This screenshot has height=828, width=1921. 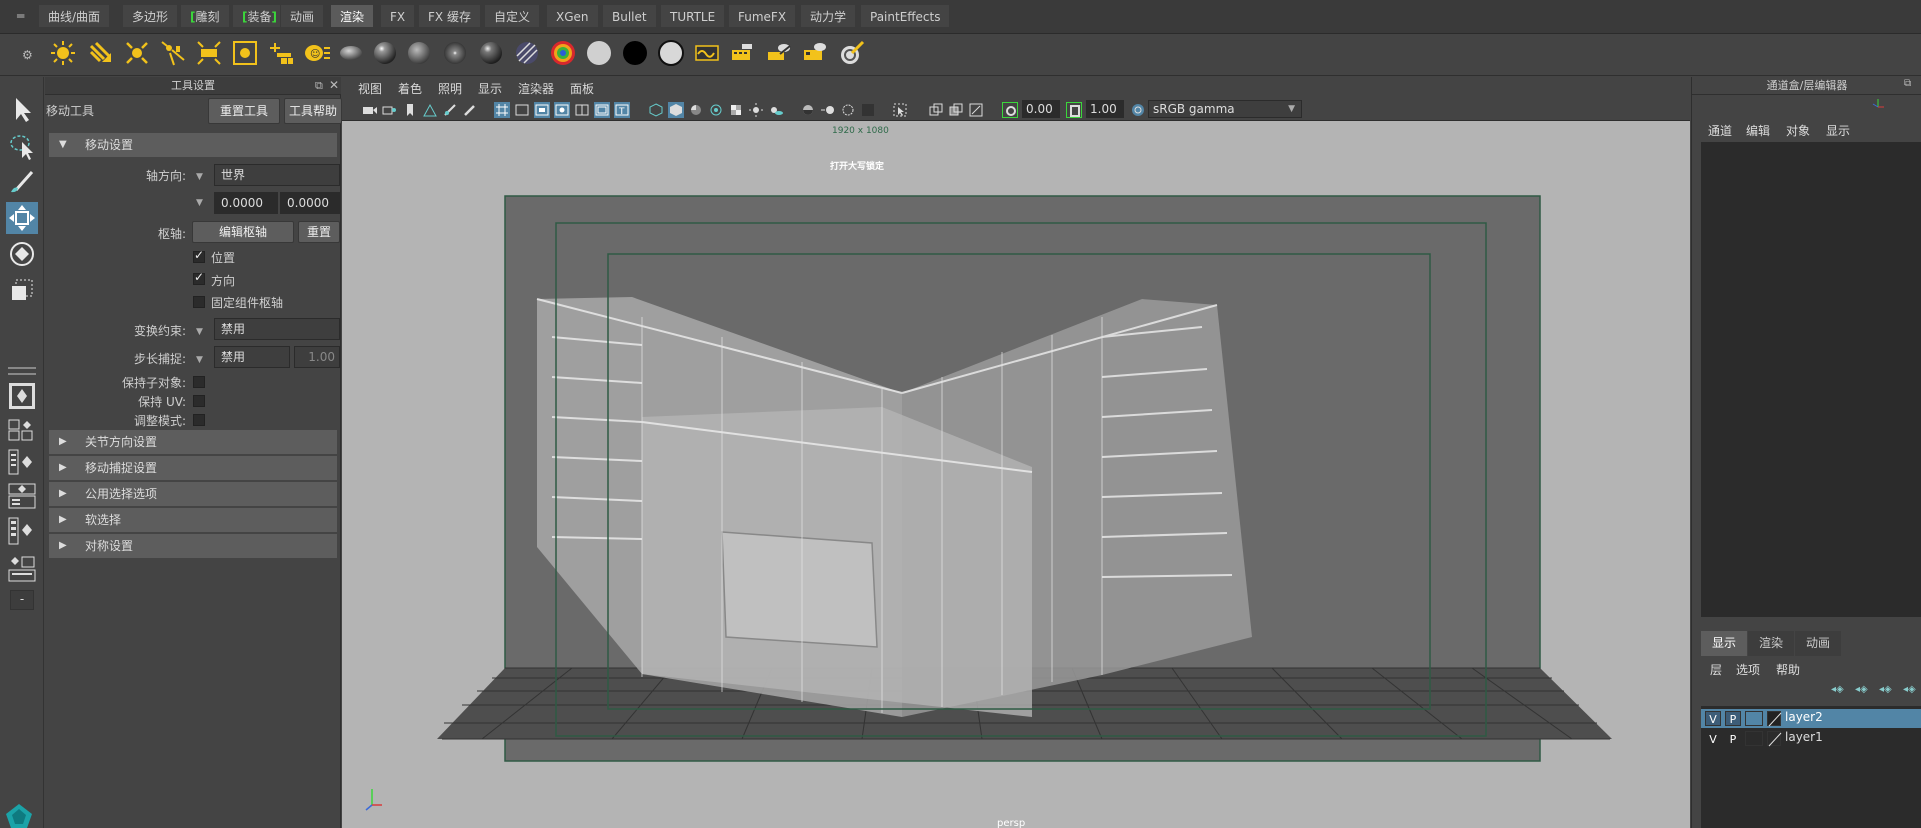 I want to click on anti-aliasing-icon, so click(x=848, y=110).